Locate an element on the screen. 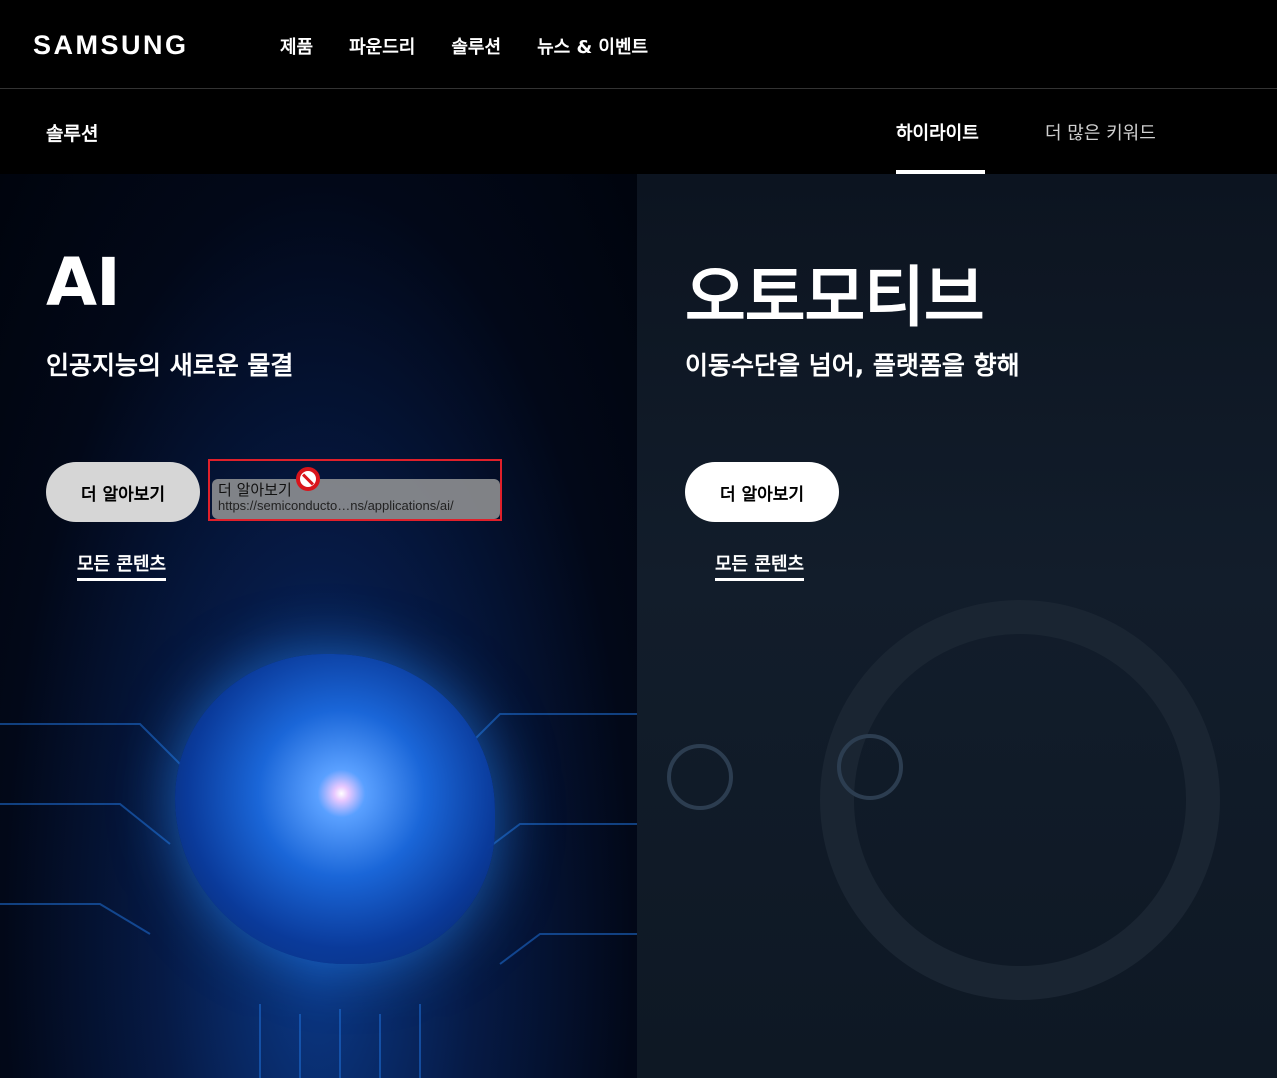 This screenshot has height=1078, width=1277. speedometer-gauge-image is located at coordinates (700, 777).